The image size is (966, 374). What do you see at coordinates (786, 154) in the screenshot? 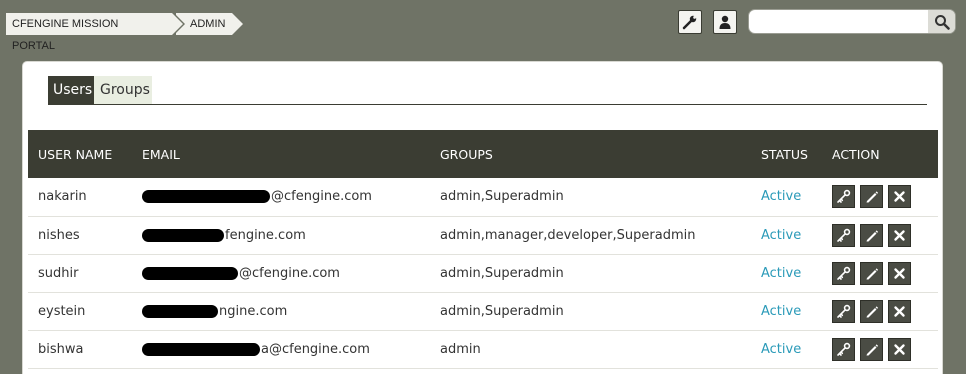
I see `column-header-status: STATUS` at bounding box center [786, 154].